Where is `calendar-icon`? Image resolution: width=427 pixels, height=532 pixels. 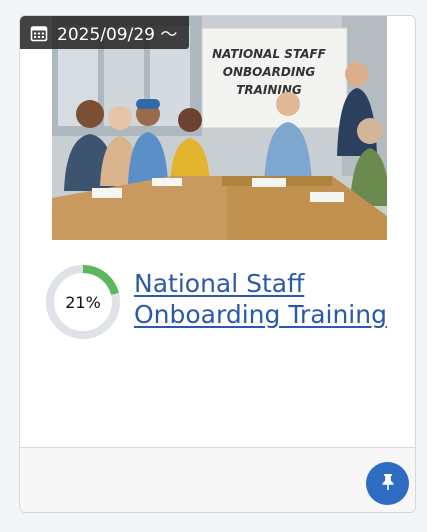
calendar-icon is located at coordinates (39, 33).